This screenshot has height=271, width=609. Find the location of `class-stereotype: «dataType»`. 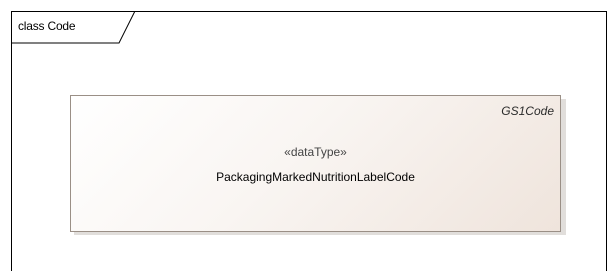

class-stereotype: «dataType» is located at coordinates (315, 152).